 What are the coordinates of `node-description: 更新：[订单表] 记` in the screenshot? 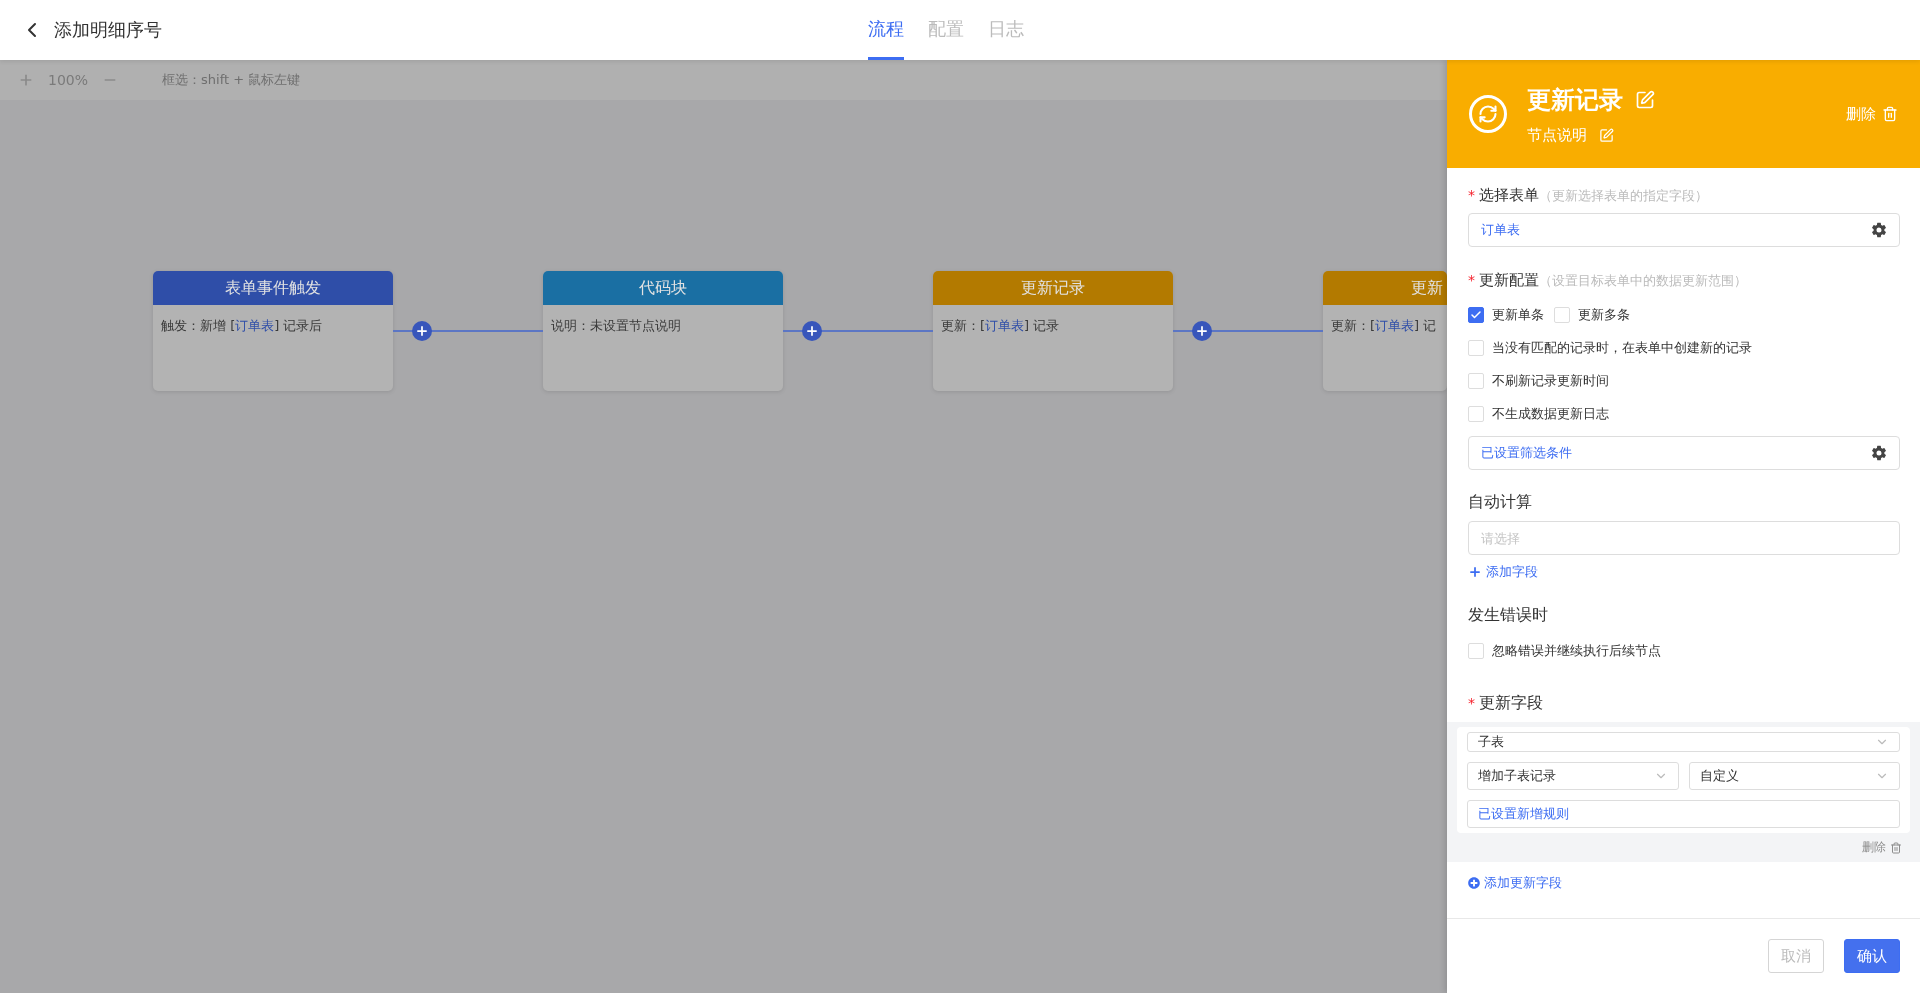 It's located at (1384, 325).